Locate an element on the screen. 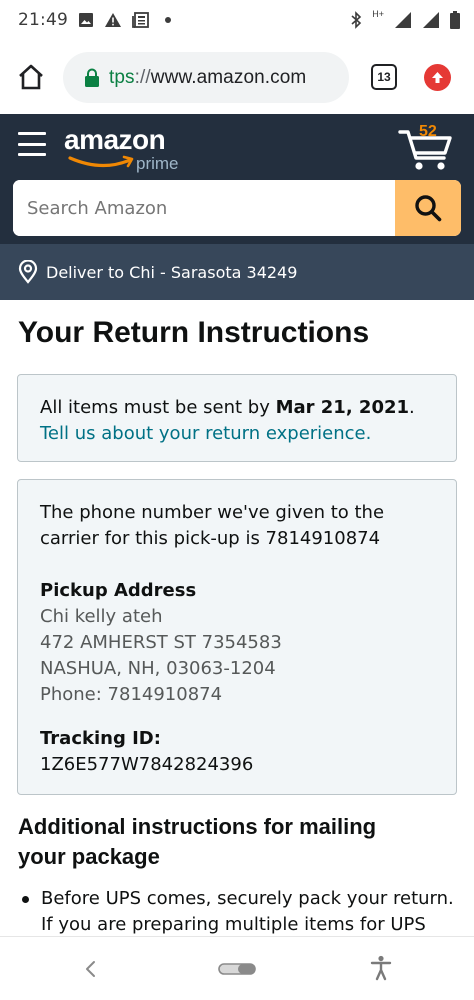  search-input is located at coordinates (204, 208).